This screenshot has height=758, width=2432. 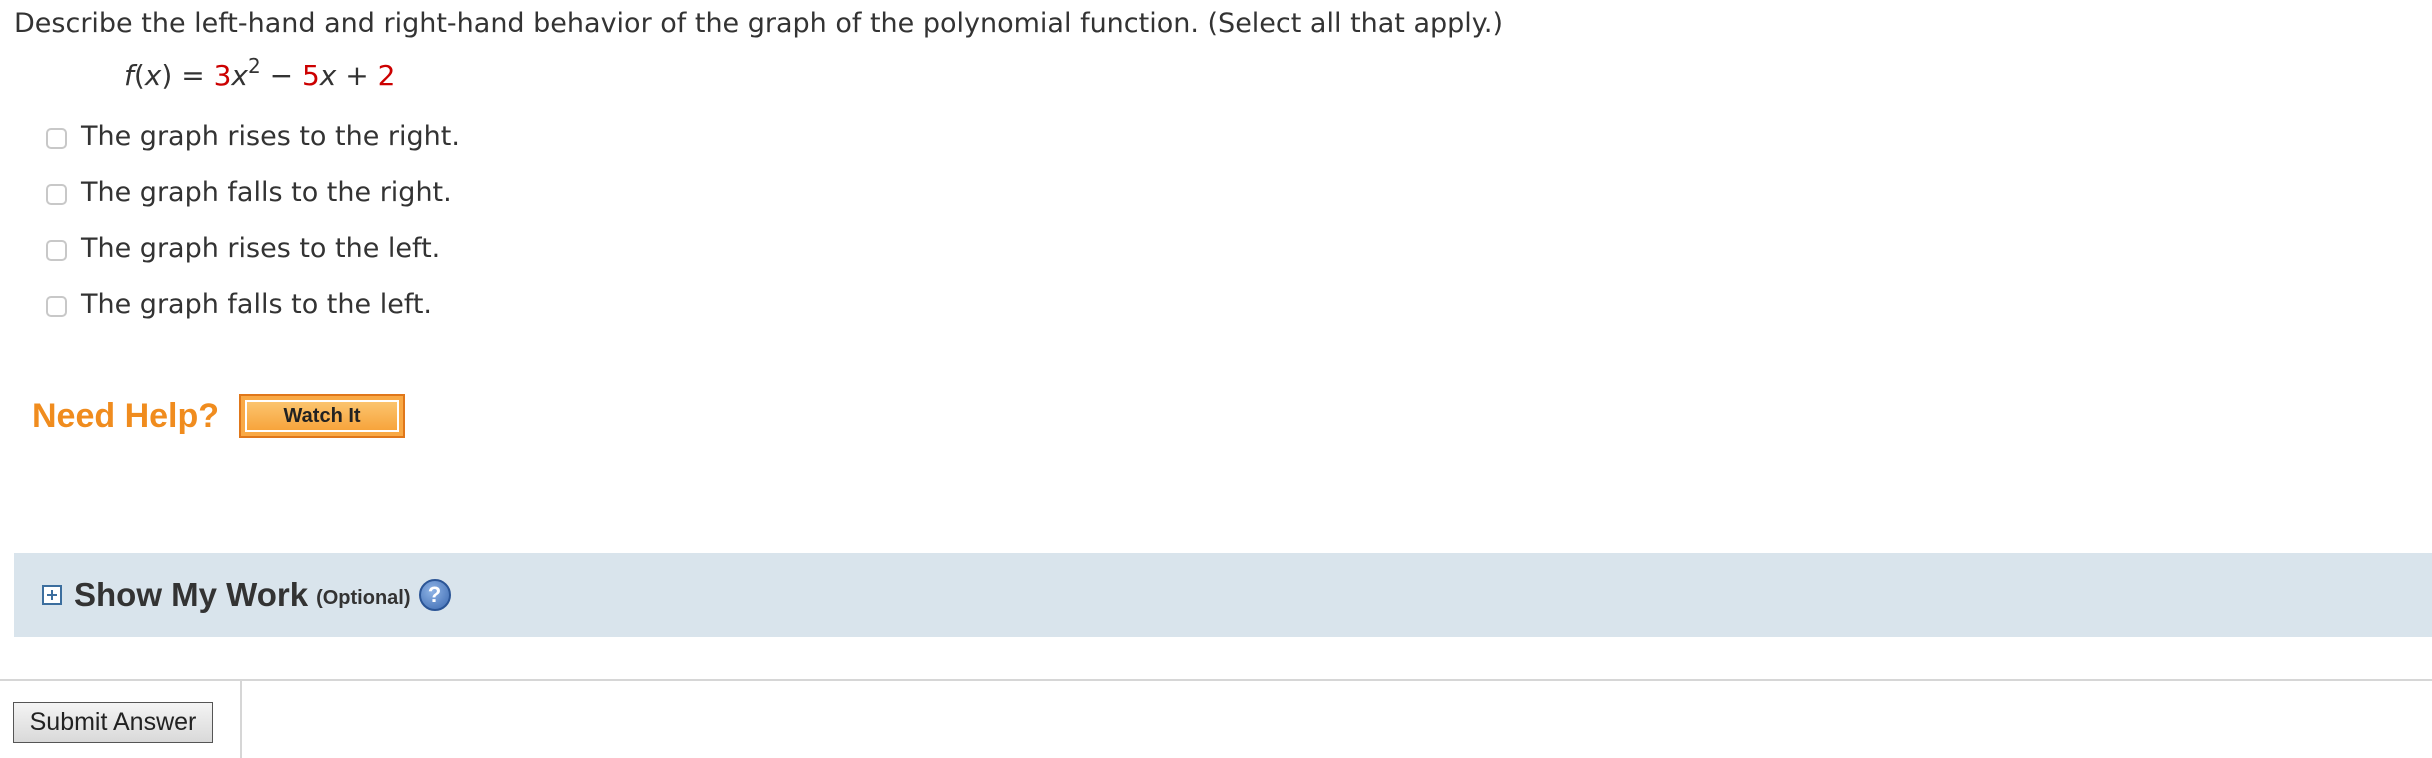 I want to click on option-falls-right: The graph falls to the right., so click(x=253, y=192).